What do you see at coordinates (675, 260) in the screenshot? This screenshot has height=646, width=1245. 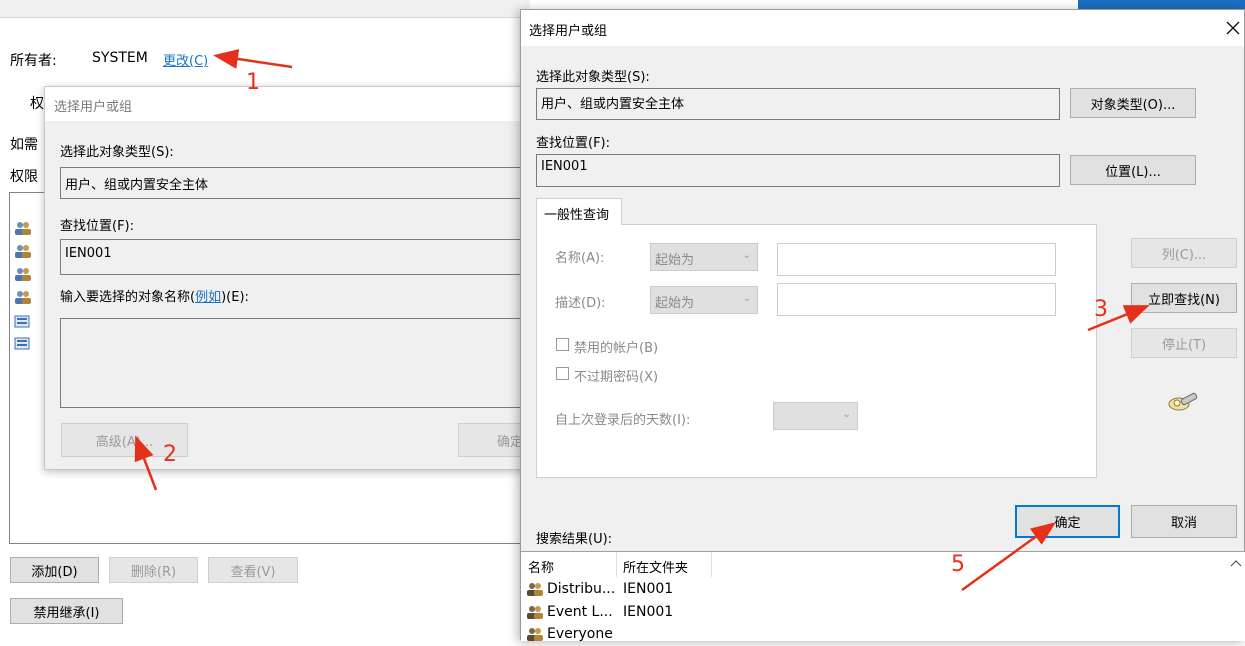 I see `name-mode-value: 起始为` at bounding box center [675, 260].